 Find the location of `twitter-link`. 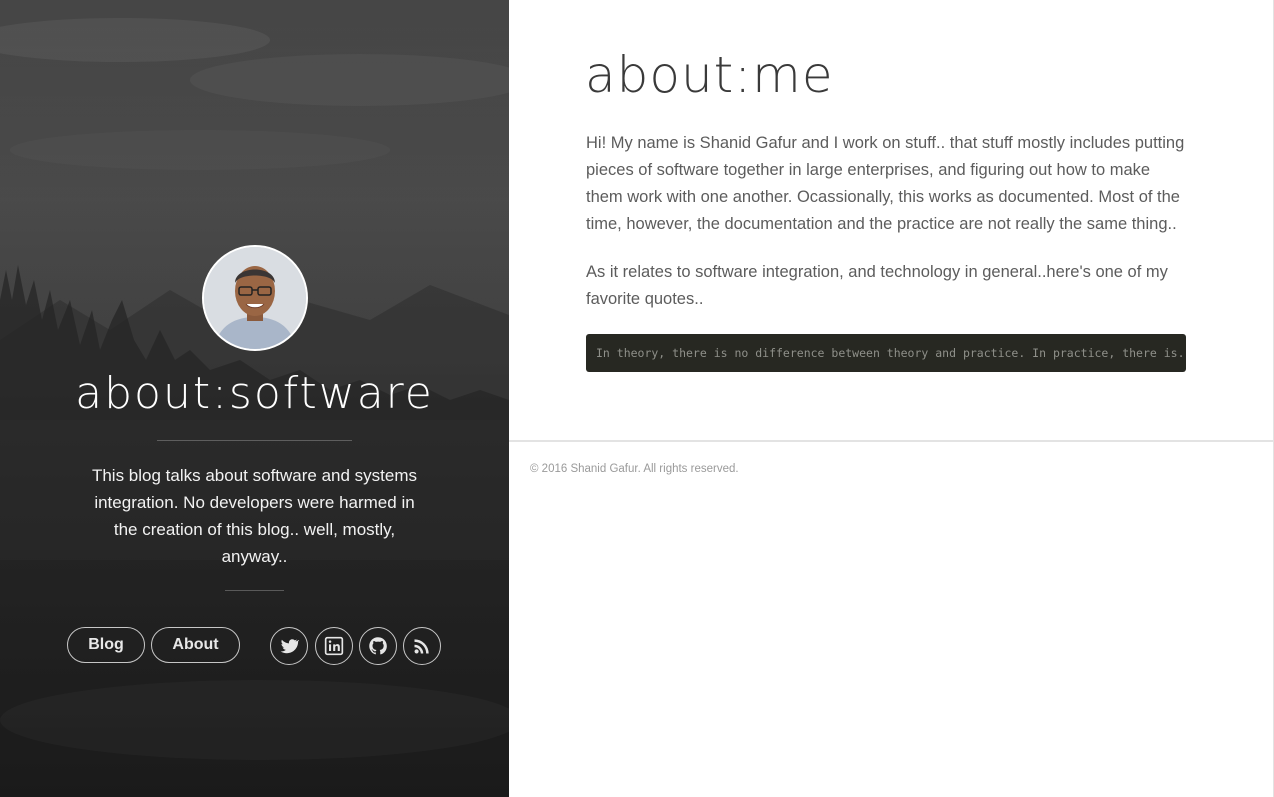

twitter-link is located at coordinates (289, 646).